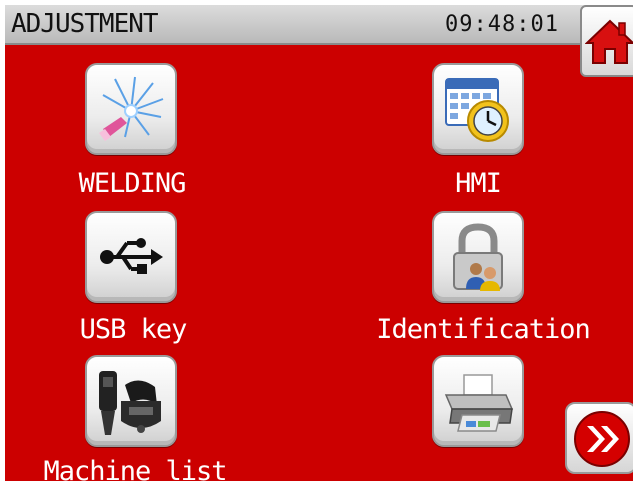 The height and width of the screenshot is (487, 639). I want to click on welding-spark-icon, so click(131, 108).